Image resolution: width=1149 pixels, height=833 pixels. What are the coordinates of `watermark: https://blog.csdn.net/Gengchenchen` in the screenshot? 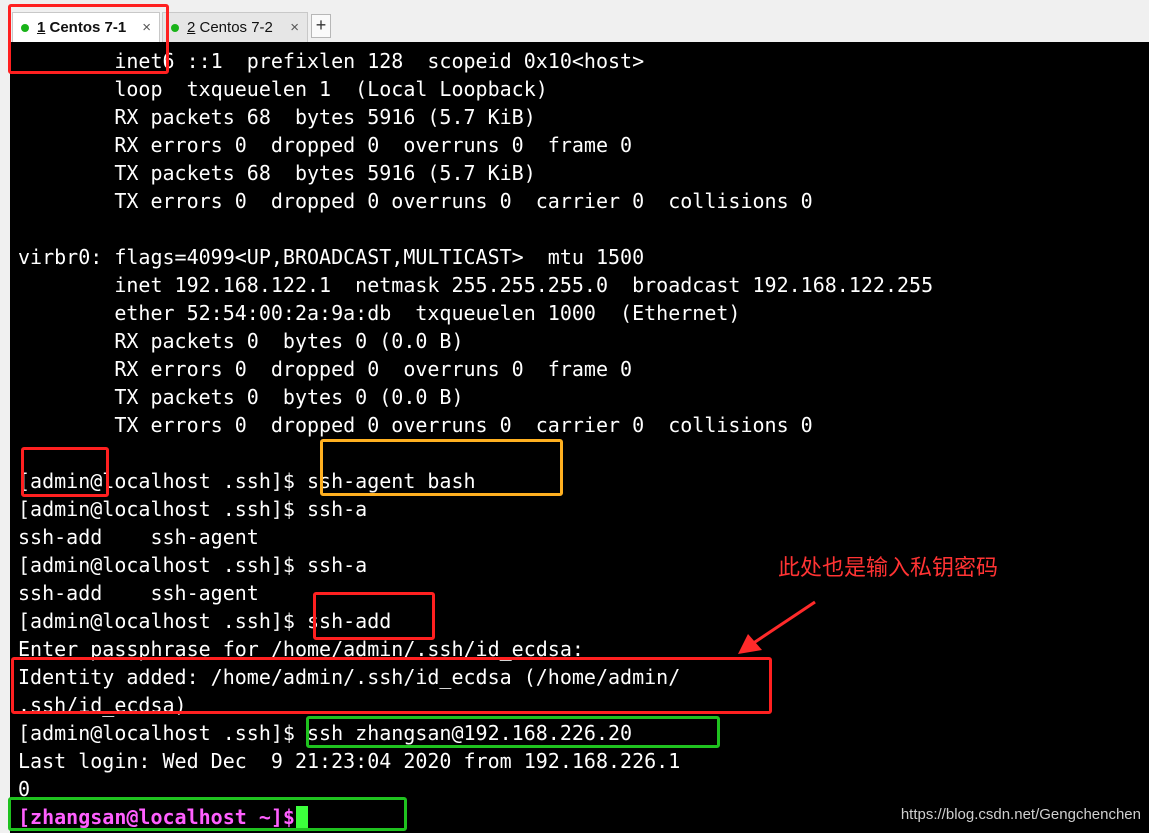 It's located at (1020, 814).